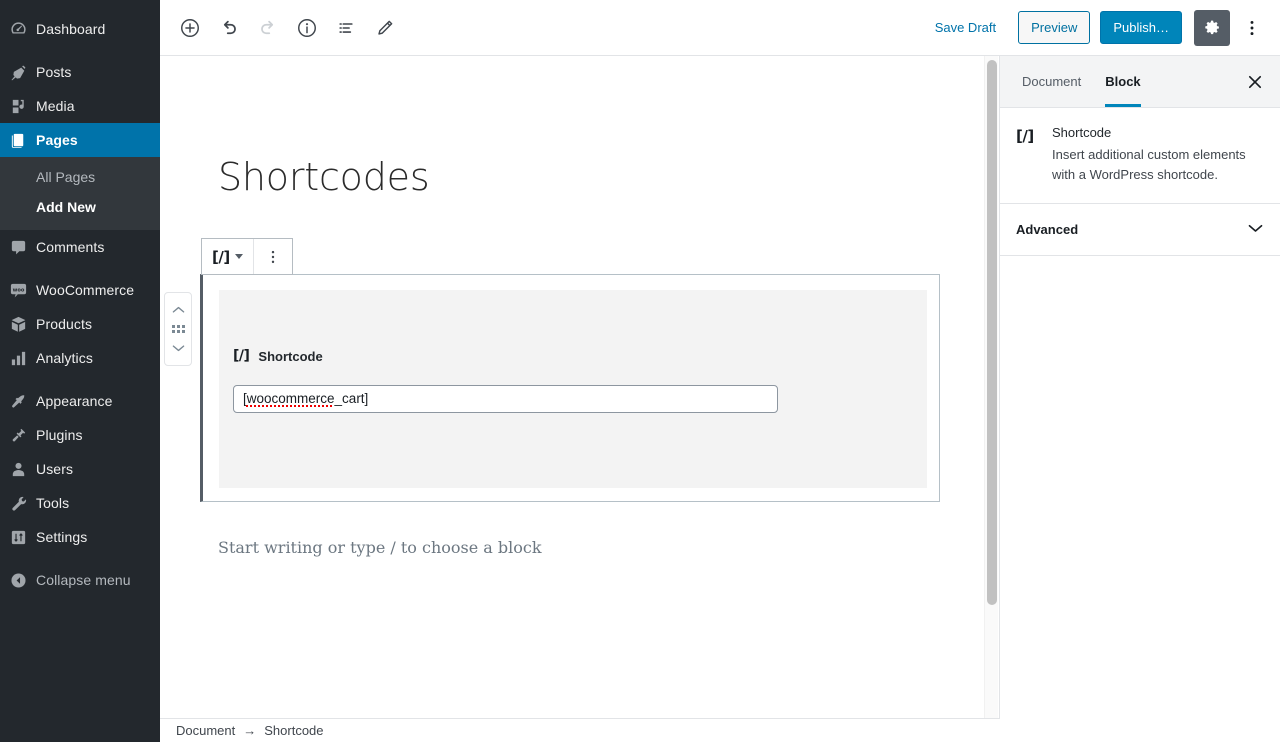 The height and width of the screenshot is (742, 1280). I want to click on submenu-item-all-pages: All Pages, so click(80, 178).